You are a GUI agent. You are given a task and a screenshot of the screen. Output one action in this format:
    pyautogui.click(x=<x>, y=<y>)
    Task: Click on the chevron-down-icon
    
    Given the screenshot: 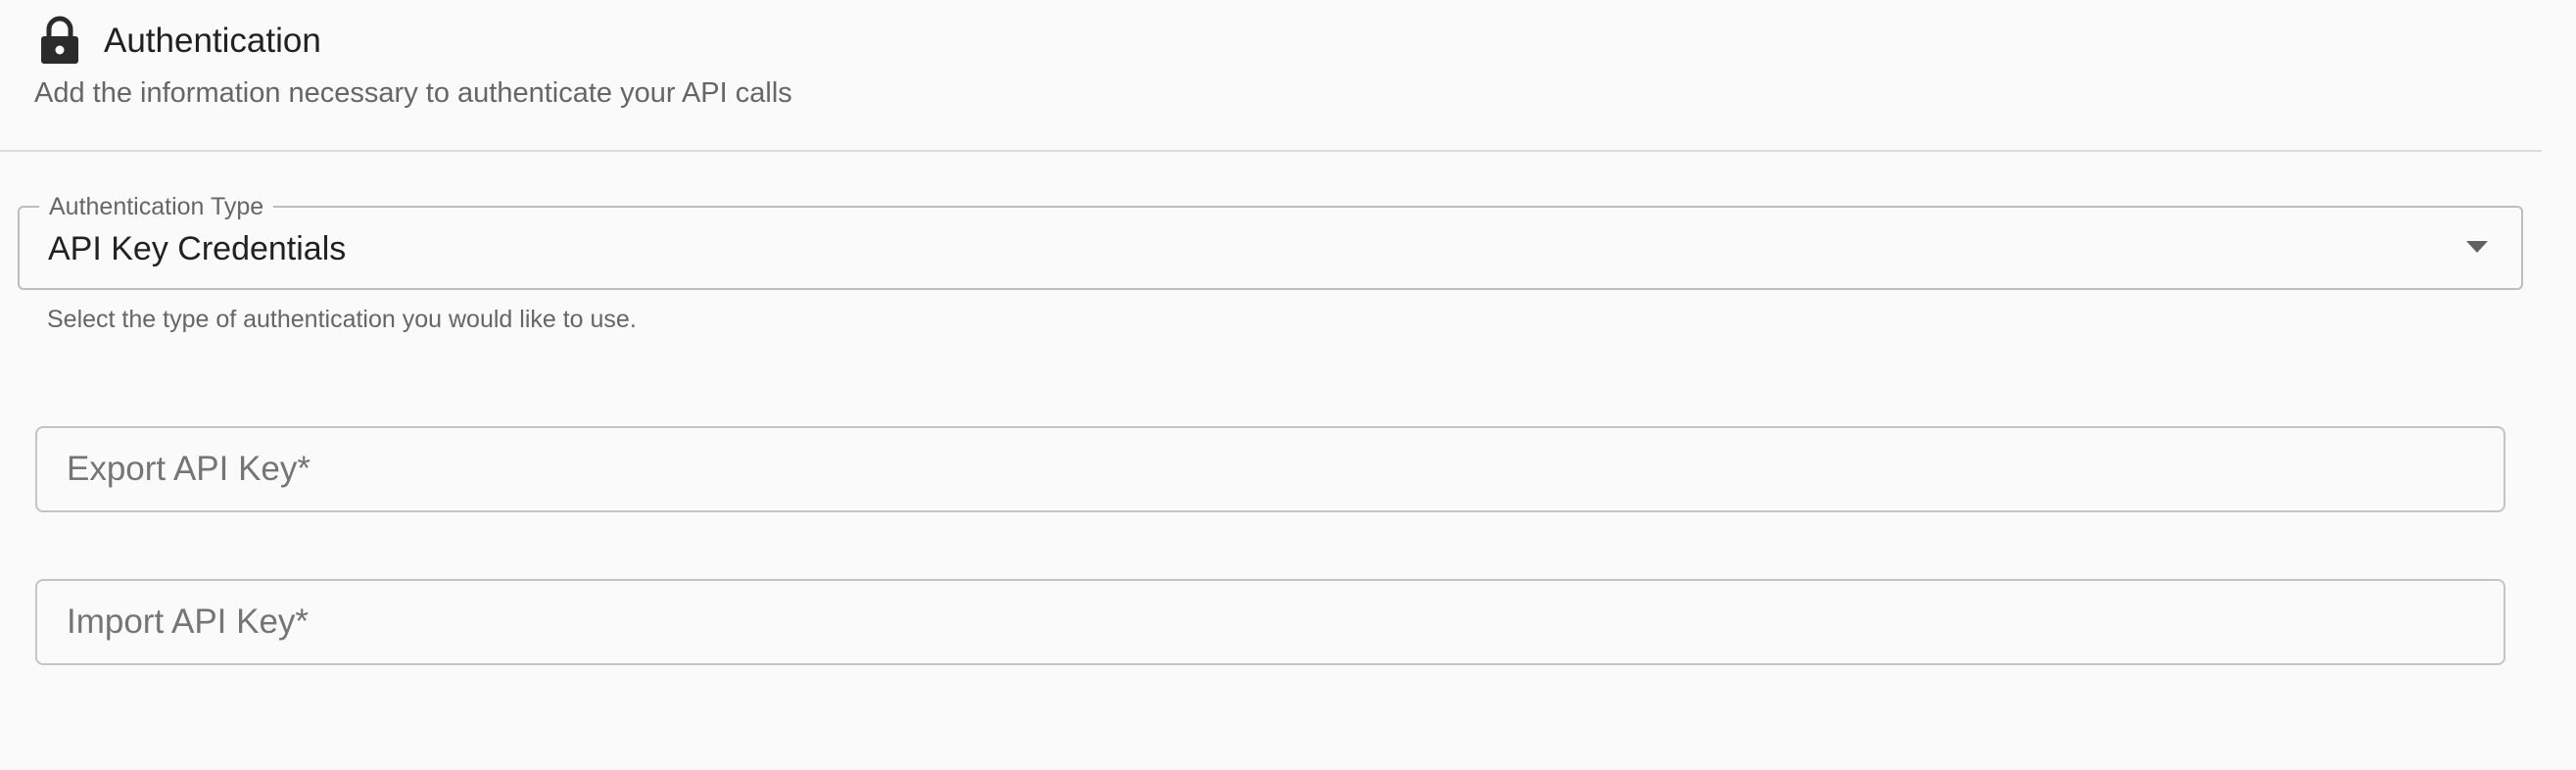 What is the action you would take?
    pyautogui.click(x=2477, y=247)
    